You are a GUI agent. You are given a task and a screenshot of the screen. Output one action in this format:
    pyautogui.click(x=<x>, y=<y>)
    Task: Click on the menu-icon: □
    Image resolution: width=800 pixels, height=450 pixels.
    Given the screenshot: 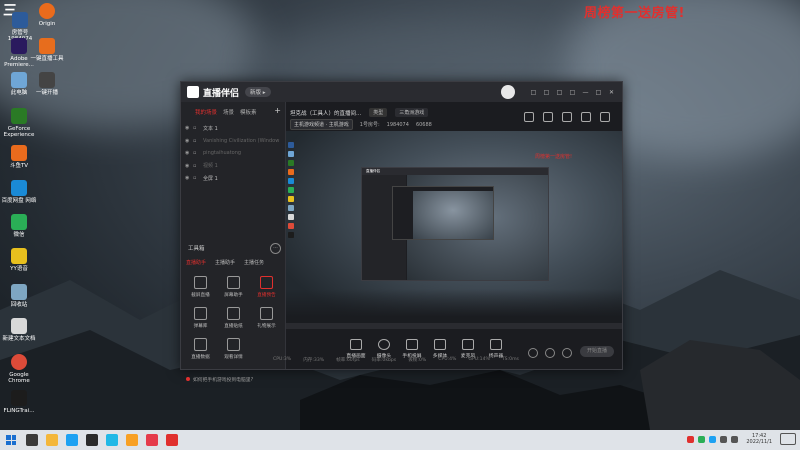 What is the action you would take?
    pyautogui.click(x=572, y=92)
    